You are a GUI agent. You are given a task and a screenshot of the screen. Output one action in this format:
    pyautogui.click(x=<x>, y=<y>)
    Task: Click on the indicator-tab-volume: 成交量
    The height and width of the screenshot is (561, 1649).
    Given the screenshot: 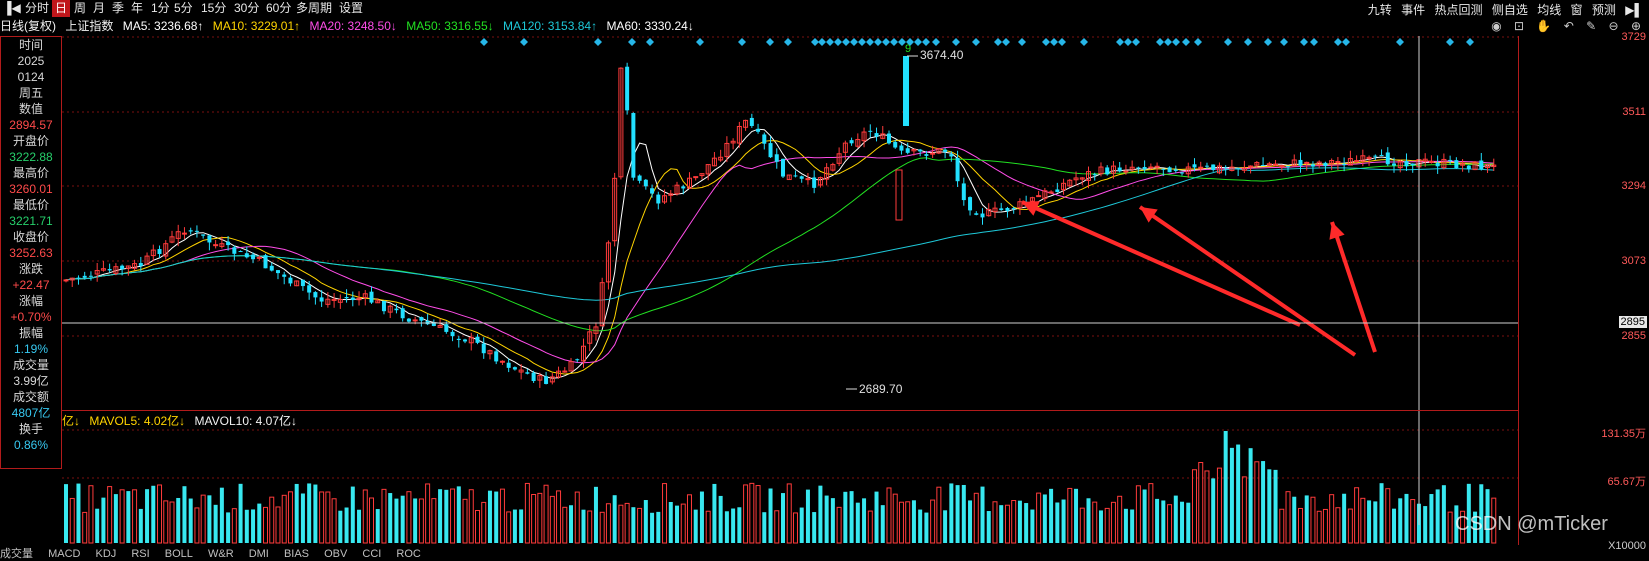 What is the action you would take?
    pyautogui.click(x=16, y=554)
    